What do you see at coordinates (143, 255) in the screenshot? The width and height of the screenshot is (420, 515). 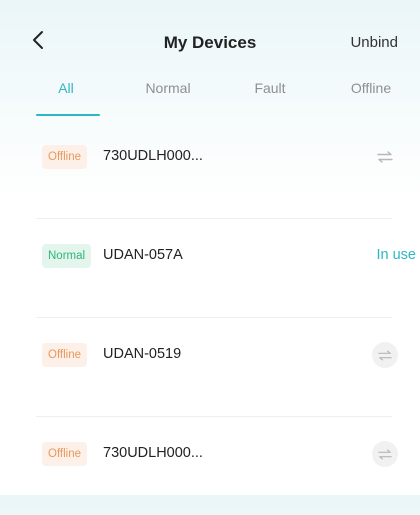 I see `device-name: UDAN-057A` at bounding box center [143, 255].